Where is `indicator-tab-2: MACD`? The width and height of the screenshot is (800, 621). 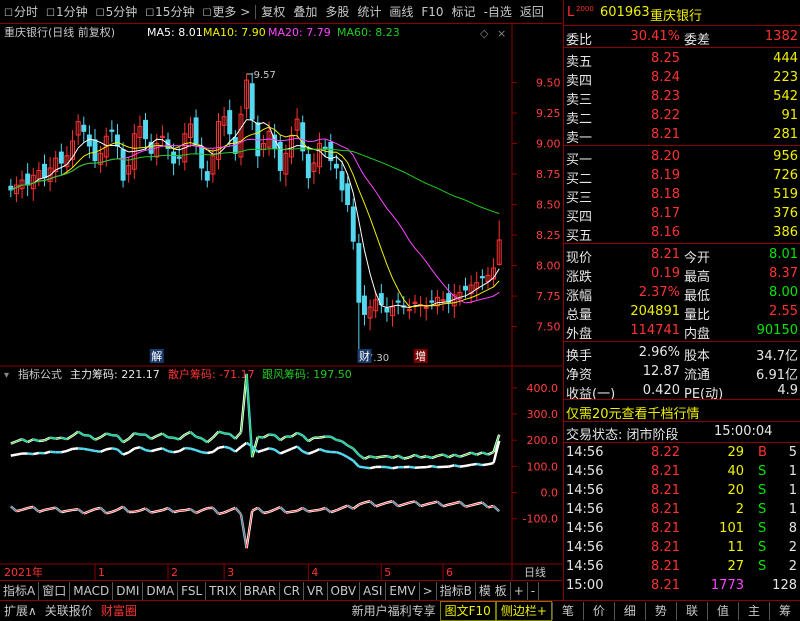 indicator-tab-2: MACD is located at coordinates (91, 591).